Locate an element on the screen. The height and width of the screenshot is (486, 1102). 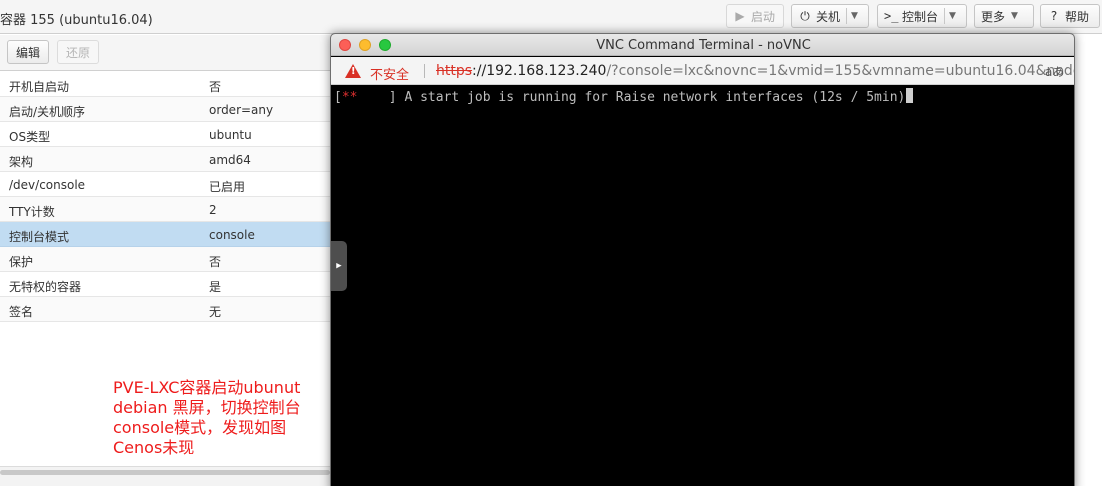
horizontal-scrollbar is located at coordinates (165, 476).